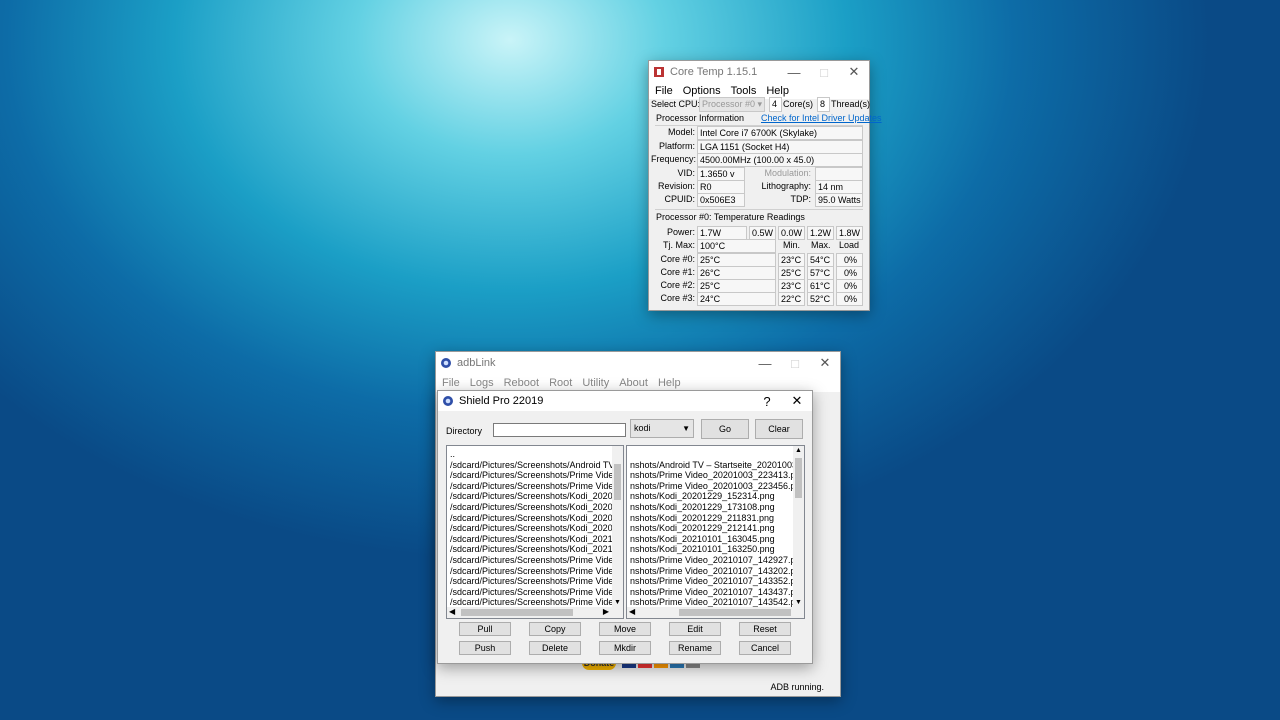 This screenshot has width=1280, height=720. I want to click on directory-input, so click(559, 430).